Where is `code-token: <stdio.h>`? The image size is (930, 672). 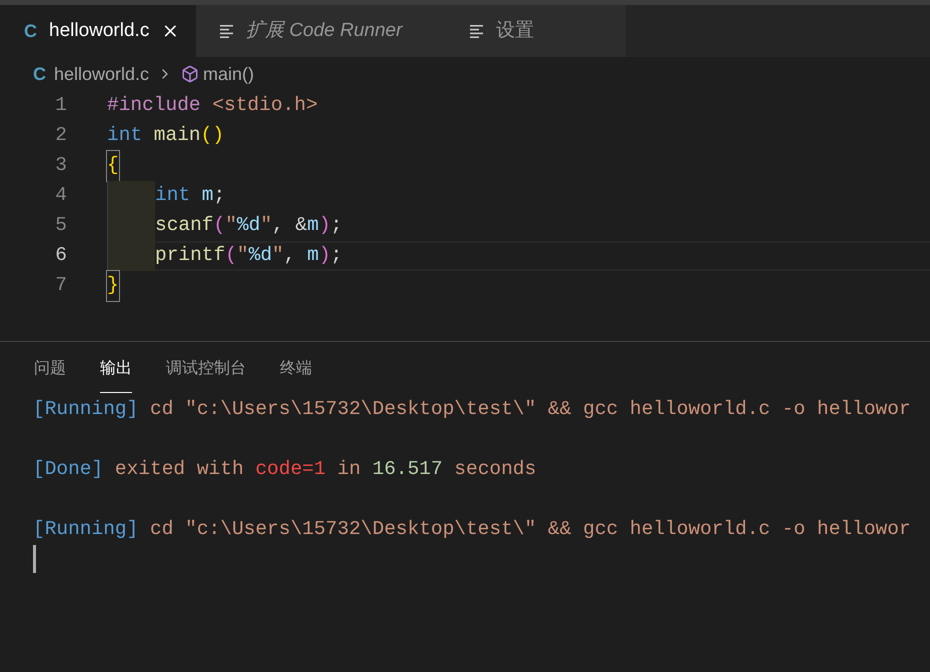
code-token: <stdio.h> is located at coordinates (264, 105).